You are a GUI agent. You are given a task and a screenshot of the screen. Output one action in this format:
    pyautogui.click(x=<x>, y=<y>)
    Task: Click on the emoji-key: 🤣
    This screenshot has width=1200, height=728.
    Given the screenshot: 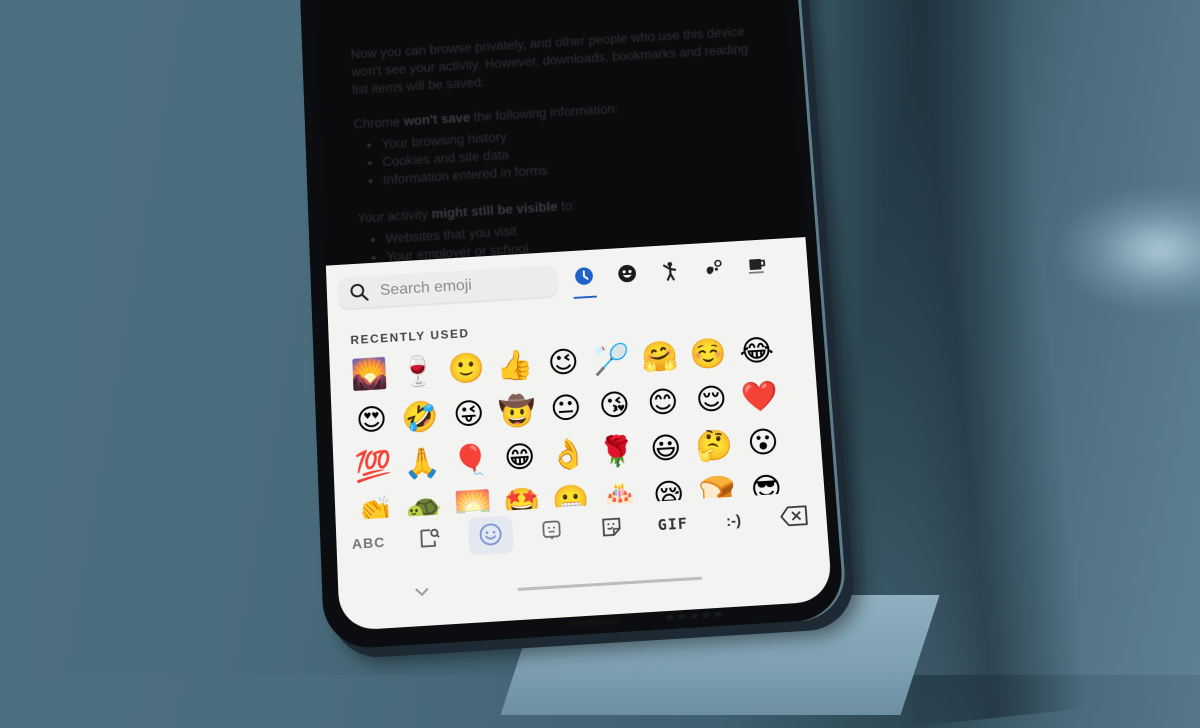 What is the action you would take?
    pyautogui.click(x=420, y=417)
    